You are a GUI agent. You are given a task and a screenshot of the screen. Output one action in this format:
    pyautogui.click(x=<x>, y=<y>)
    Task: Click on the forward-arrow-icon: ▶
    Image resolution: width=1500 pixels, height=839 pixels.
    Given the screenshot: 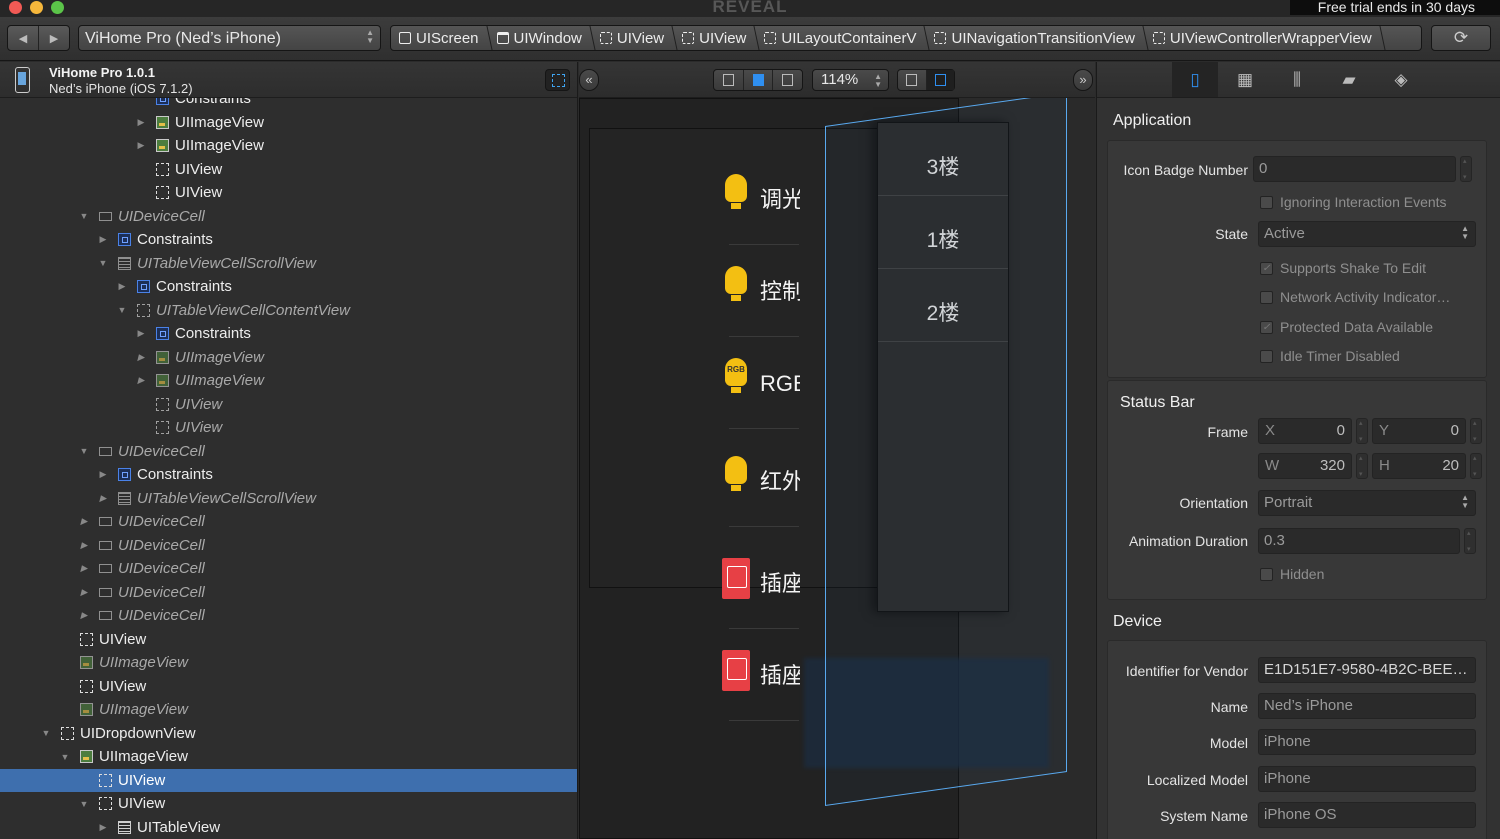 What is the action you would take?
    pyautogui.click(x=54, y=38)
    